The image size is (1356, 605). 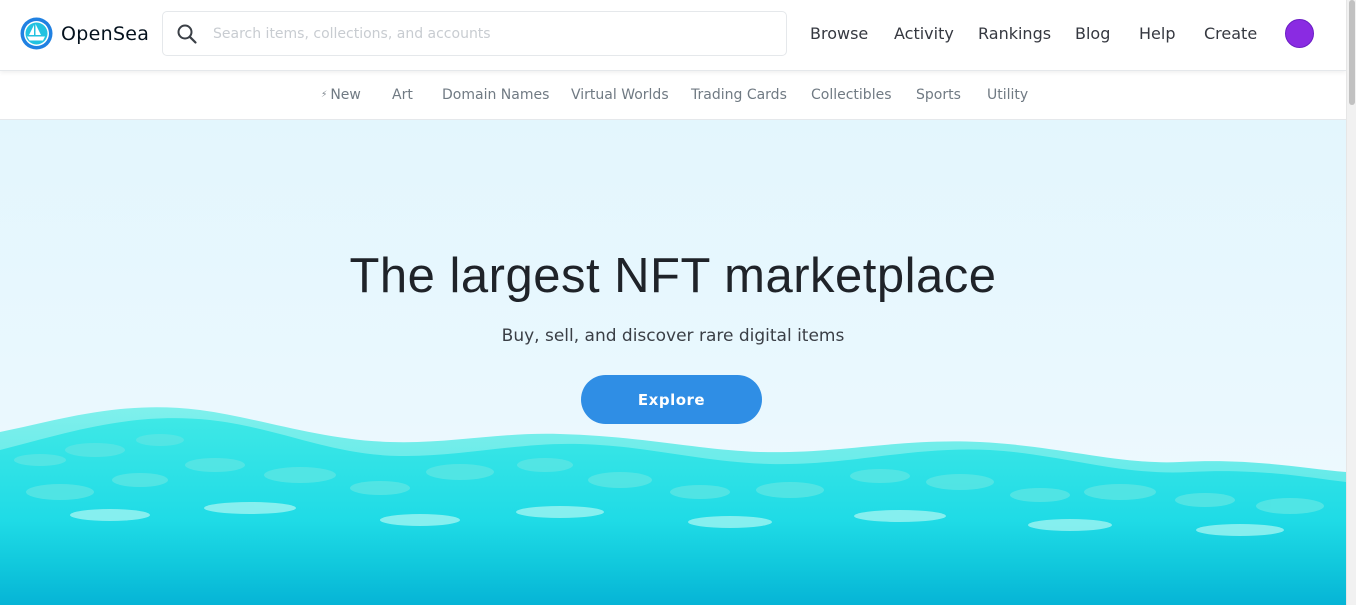 I want to click on page-scrollbar, so click(x=1351, y=302).